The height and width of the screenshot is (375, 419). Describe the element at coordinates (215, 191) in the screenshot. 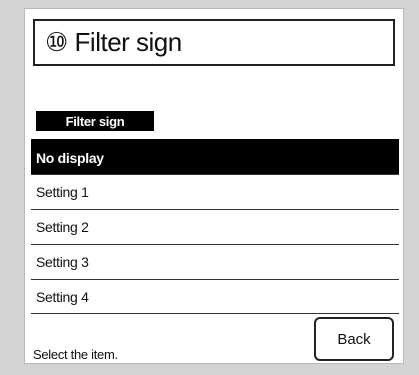

I see `option-setting-1: Setting 1` at that location.